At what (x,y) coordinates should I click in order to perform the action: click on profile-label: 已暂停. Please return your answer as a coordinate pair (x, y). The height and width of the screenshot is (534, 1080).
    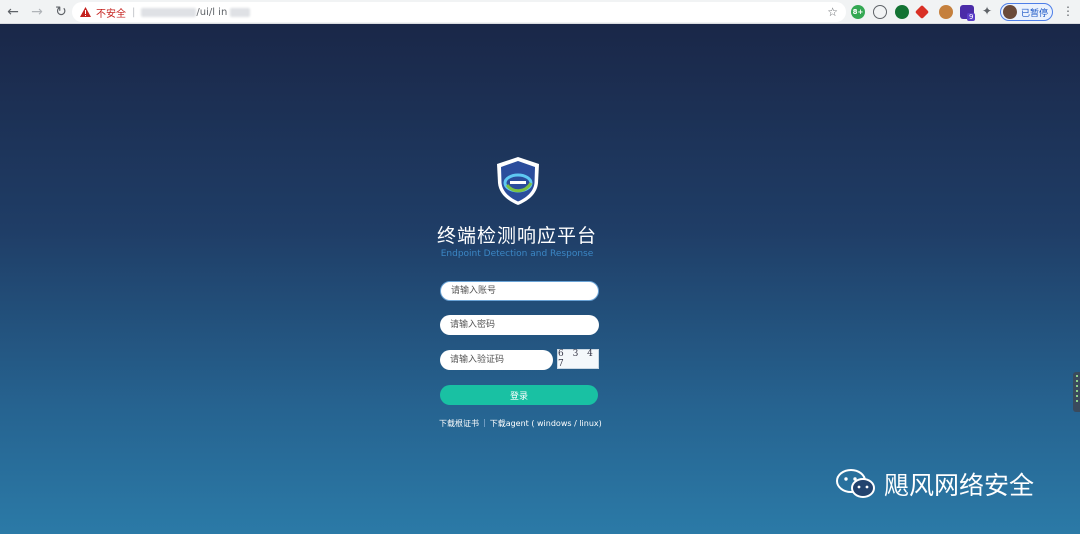
    Looking at the image, I should click on (1035, 13).